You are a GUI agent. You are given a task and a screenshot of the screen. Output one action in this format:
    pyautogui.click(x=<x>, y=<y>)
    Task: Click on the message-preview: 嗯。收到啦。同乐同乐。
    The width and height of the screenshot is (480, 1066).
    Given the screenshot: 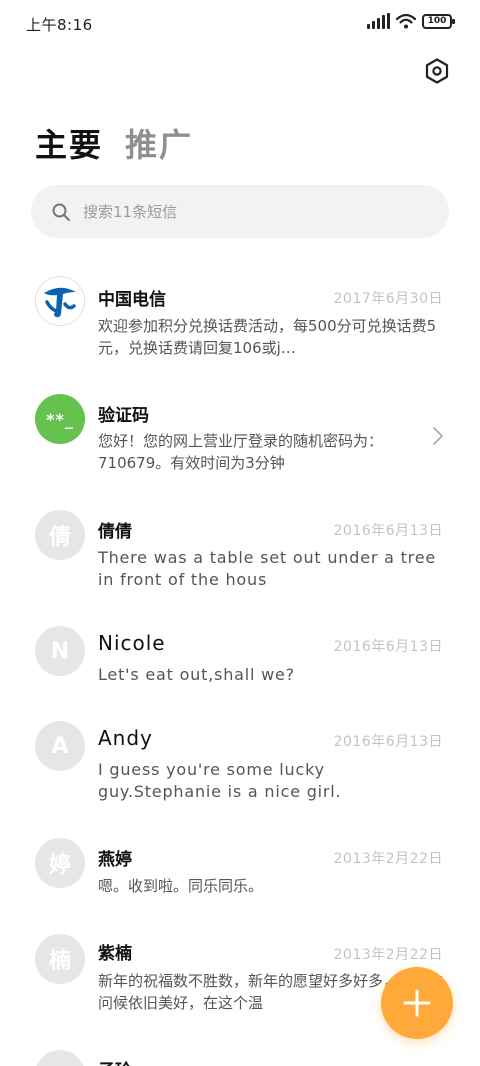 What is the action you would take?
    pyautogui.click(x=181, y=886)
    